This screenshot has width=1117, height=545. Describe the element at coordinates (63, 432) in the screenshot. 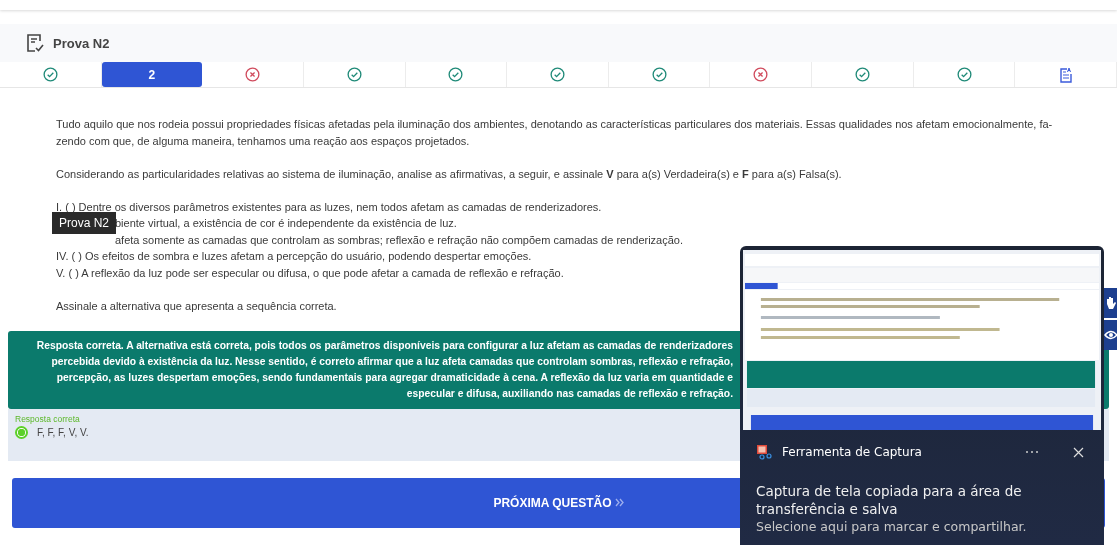

I see `answer-option: F, F, F, V, V.` at that location.